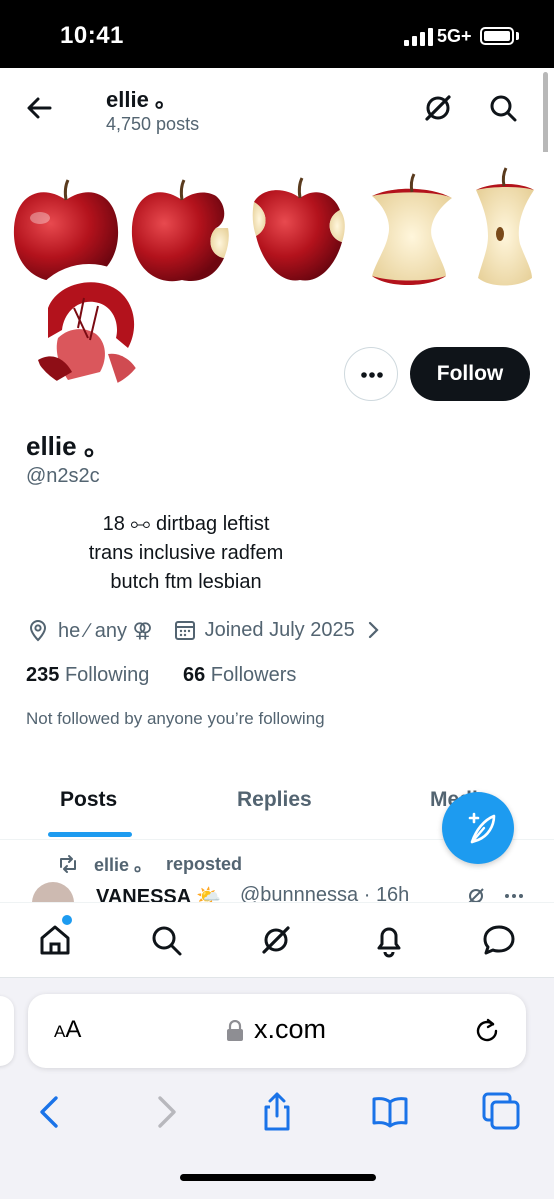 This screenshot has height=1199, width=554. I want to click on browser-back-icon, so click(50, 1112).